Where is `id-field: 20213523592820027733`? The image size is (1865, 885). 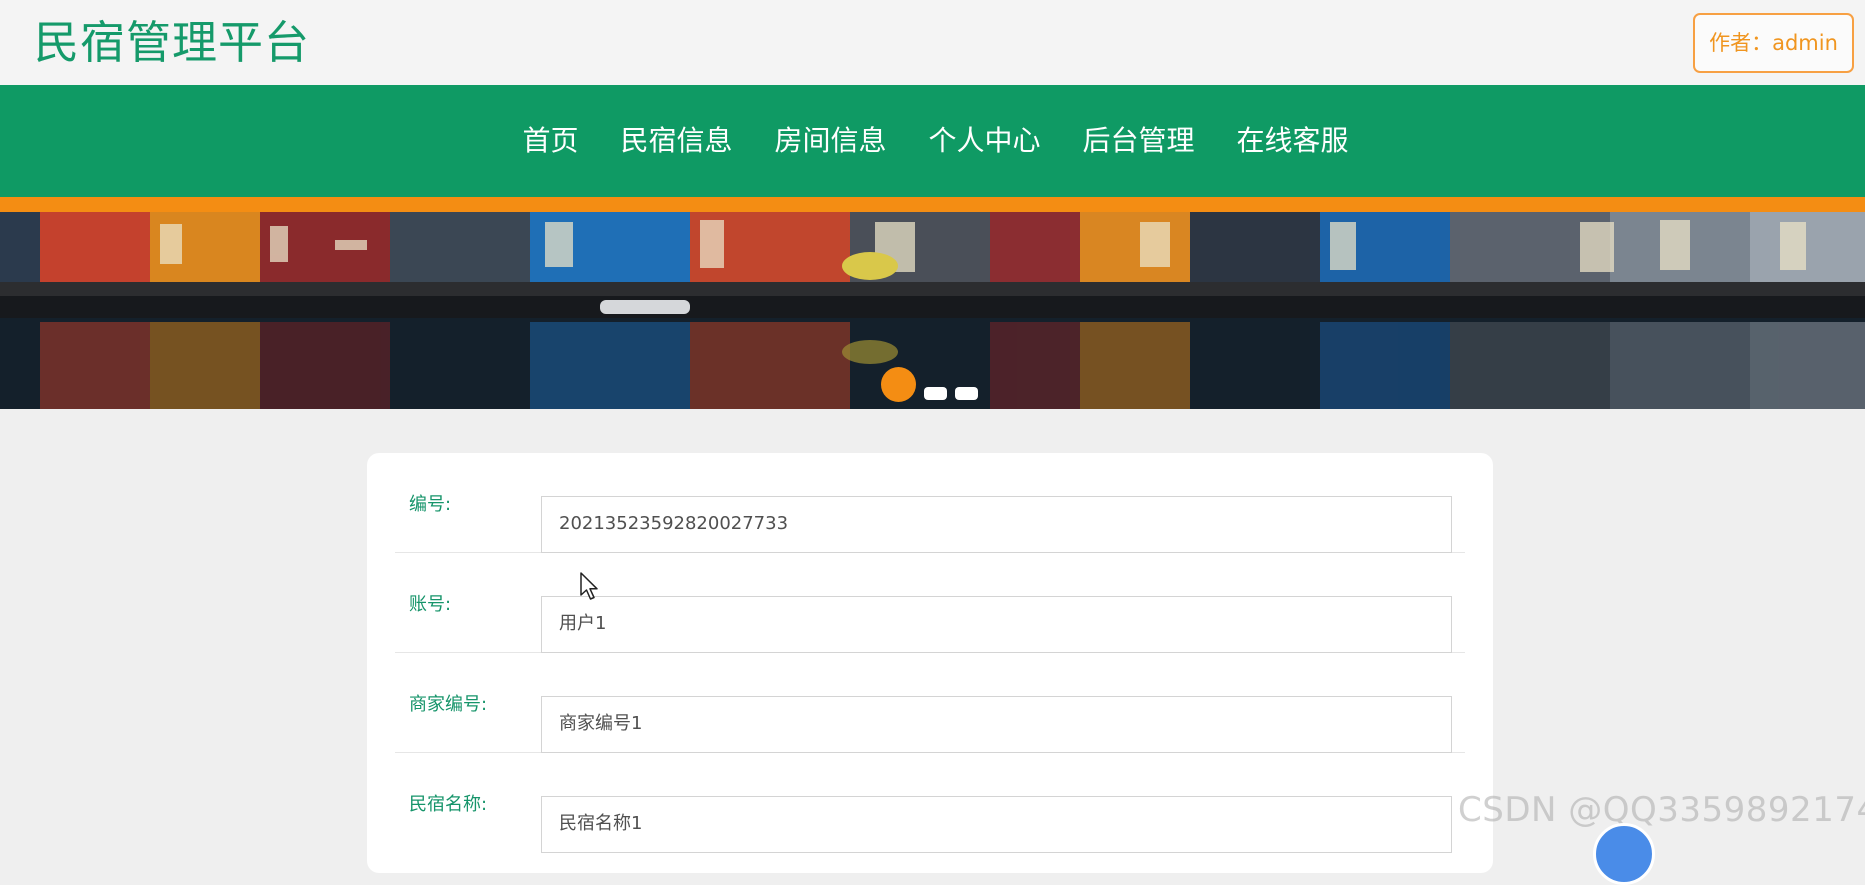
id-field: 20213523592820027733 is located at coordinates (996, 524).